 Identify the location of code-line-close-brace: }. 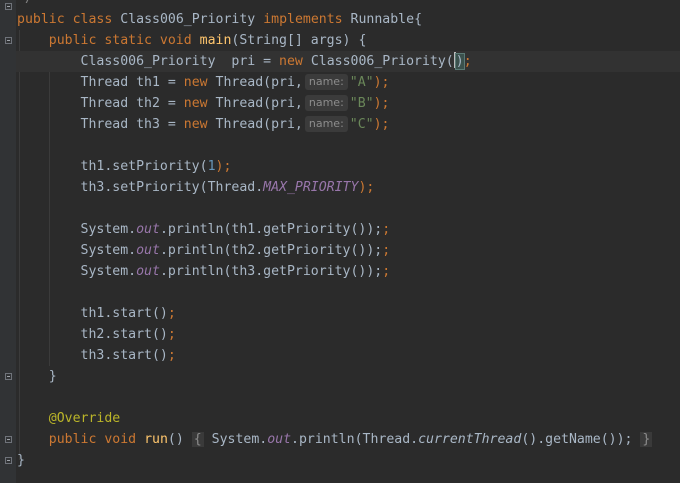
(37, 376).